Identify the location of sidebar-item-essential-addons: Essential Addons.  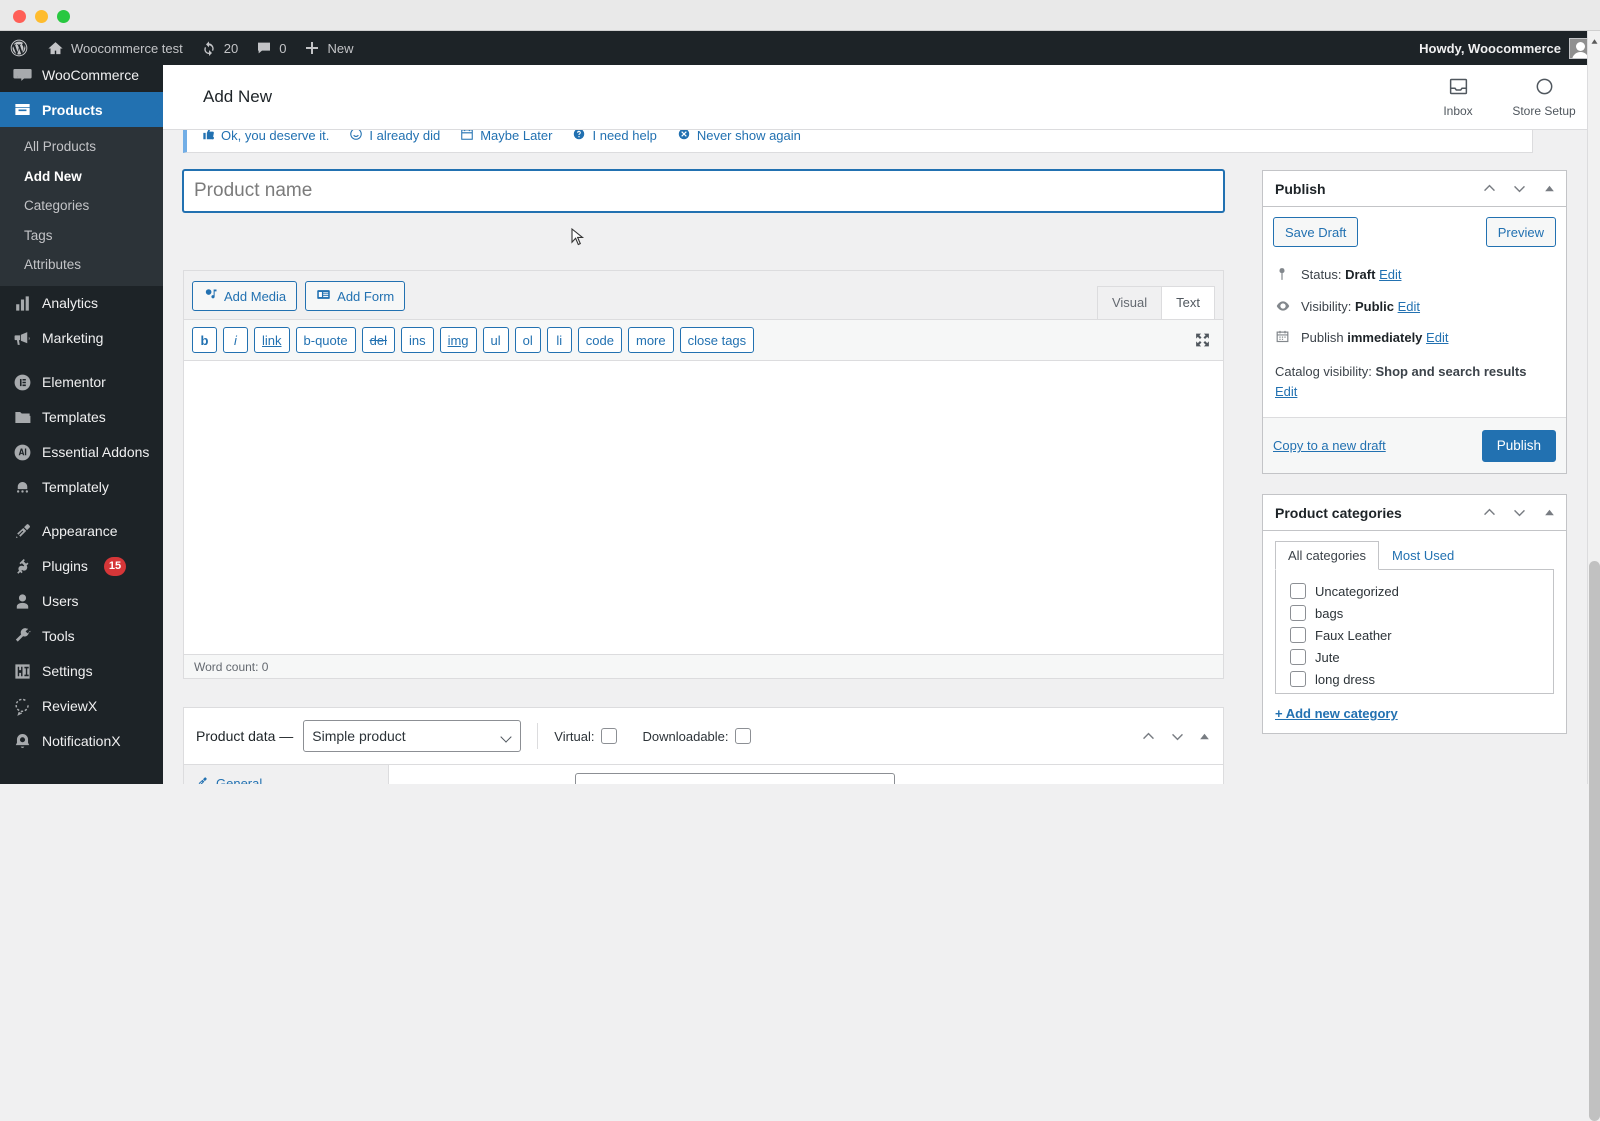
(81, 452).